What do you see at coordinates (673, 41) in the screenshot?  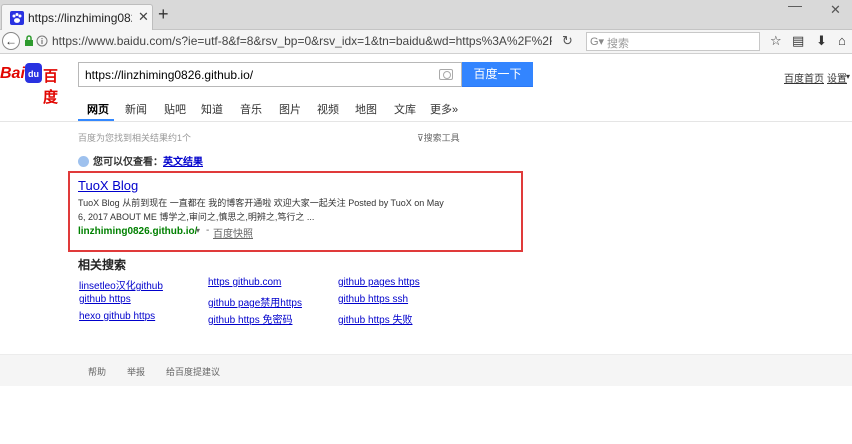 I see `browser-search-input: G▾ 搜索` at bounding box center [673, 41].